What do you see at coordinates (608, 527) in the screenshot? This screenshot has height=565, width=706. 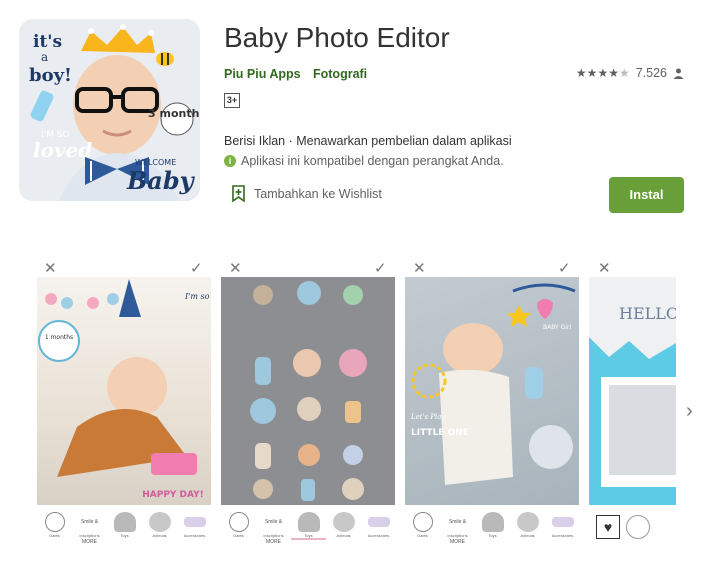 I see `heart-icon: ♥` at bounding box center [608, 527].